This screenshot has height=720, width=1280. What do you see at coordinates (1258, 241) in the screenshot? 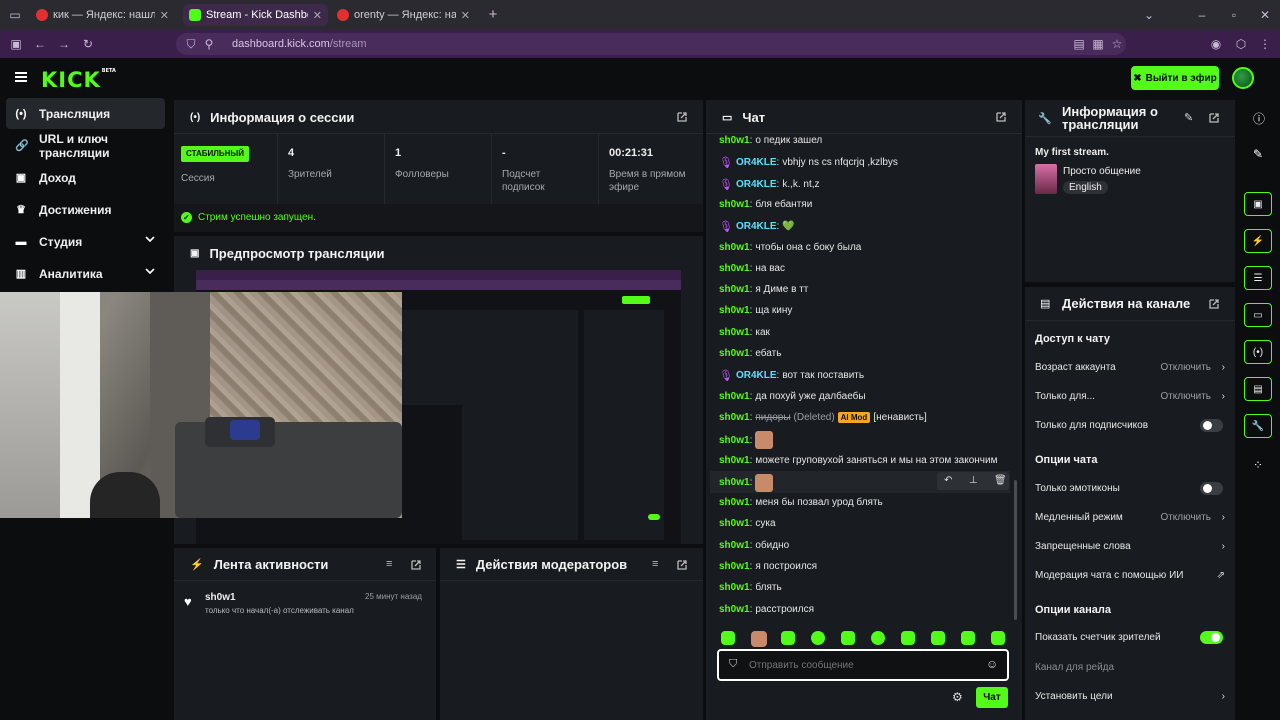
I see `rail-activity-button: ⚡` at bounding box center [1258, 241].